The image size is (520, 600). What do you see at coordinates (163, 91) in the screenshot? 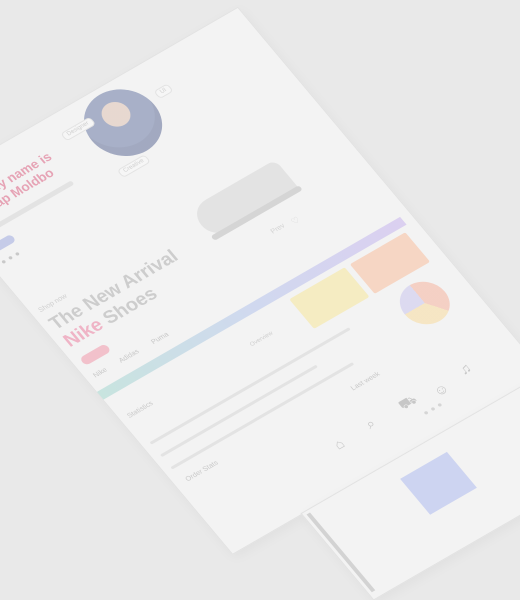
I see `profile-tag: UI` at bounding box center [163, 91].